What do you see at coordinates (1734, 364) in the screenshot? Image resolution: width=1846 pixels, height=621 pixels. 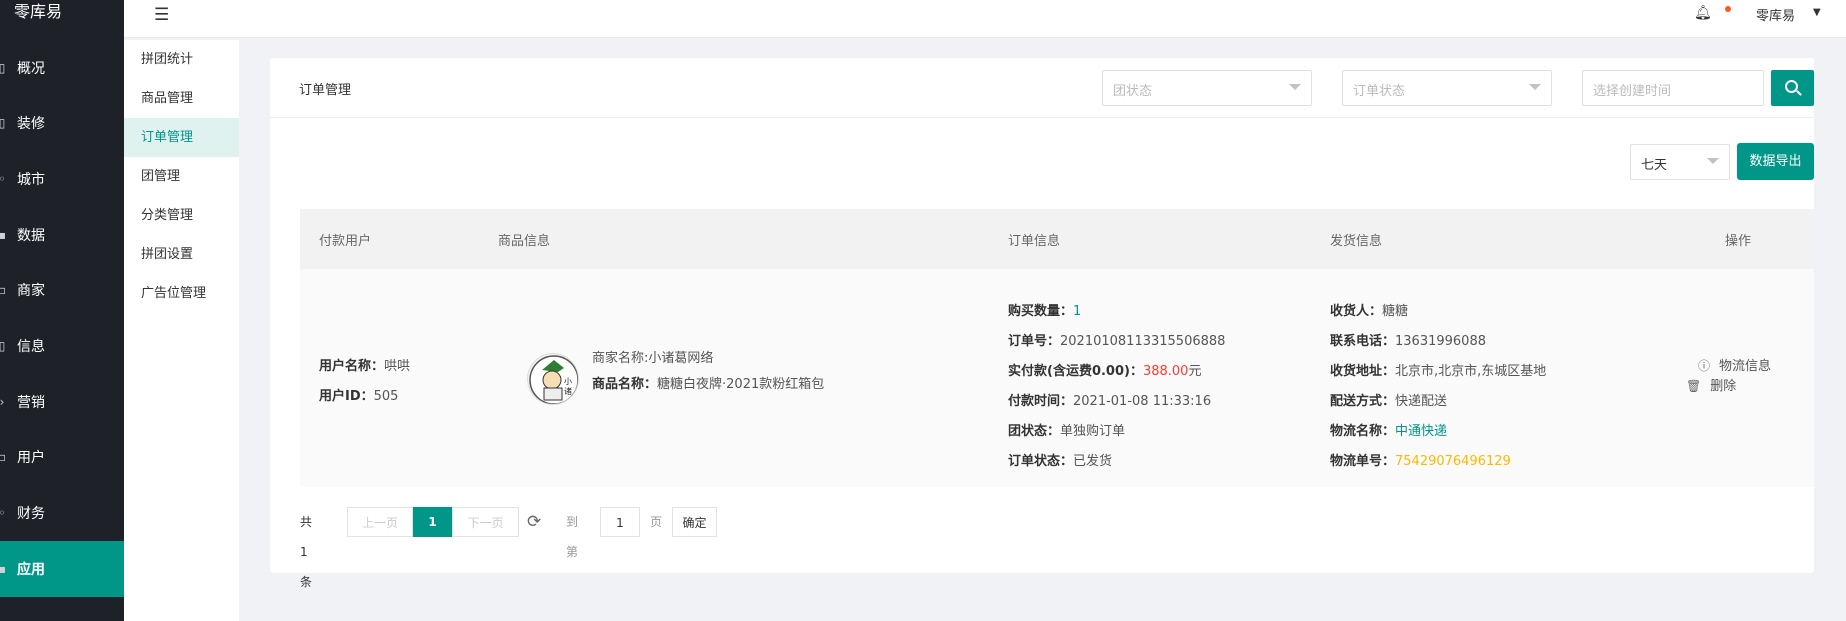 I see `logistics-info-link: ⓘ 物流信息` at bounding box center [1734, 364].